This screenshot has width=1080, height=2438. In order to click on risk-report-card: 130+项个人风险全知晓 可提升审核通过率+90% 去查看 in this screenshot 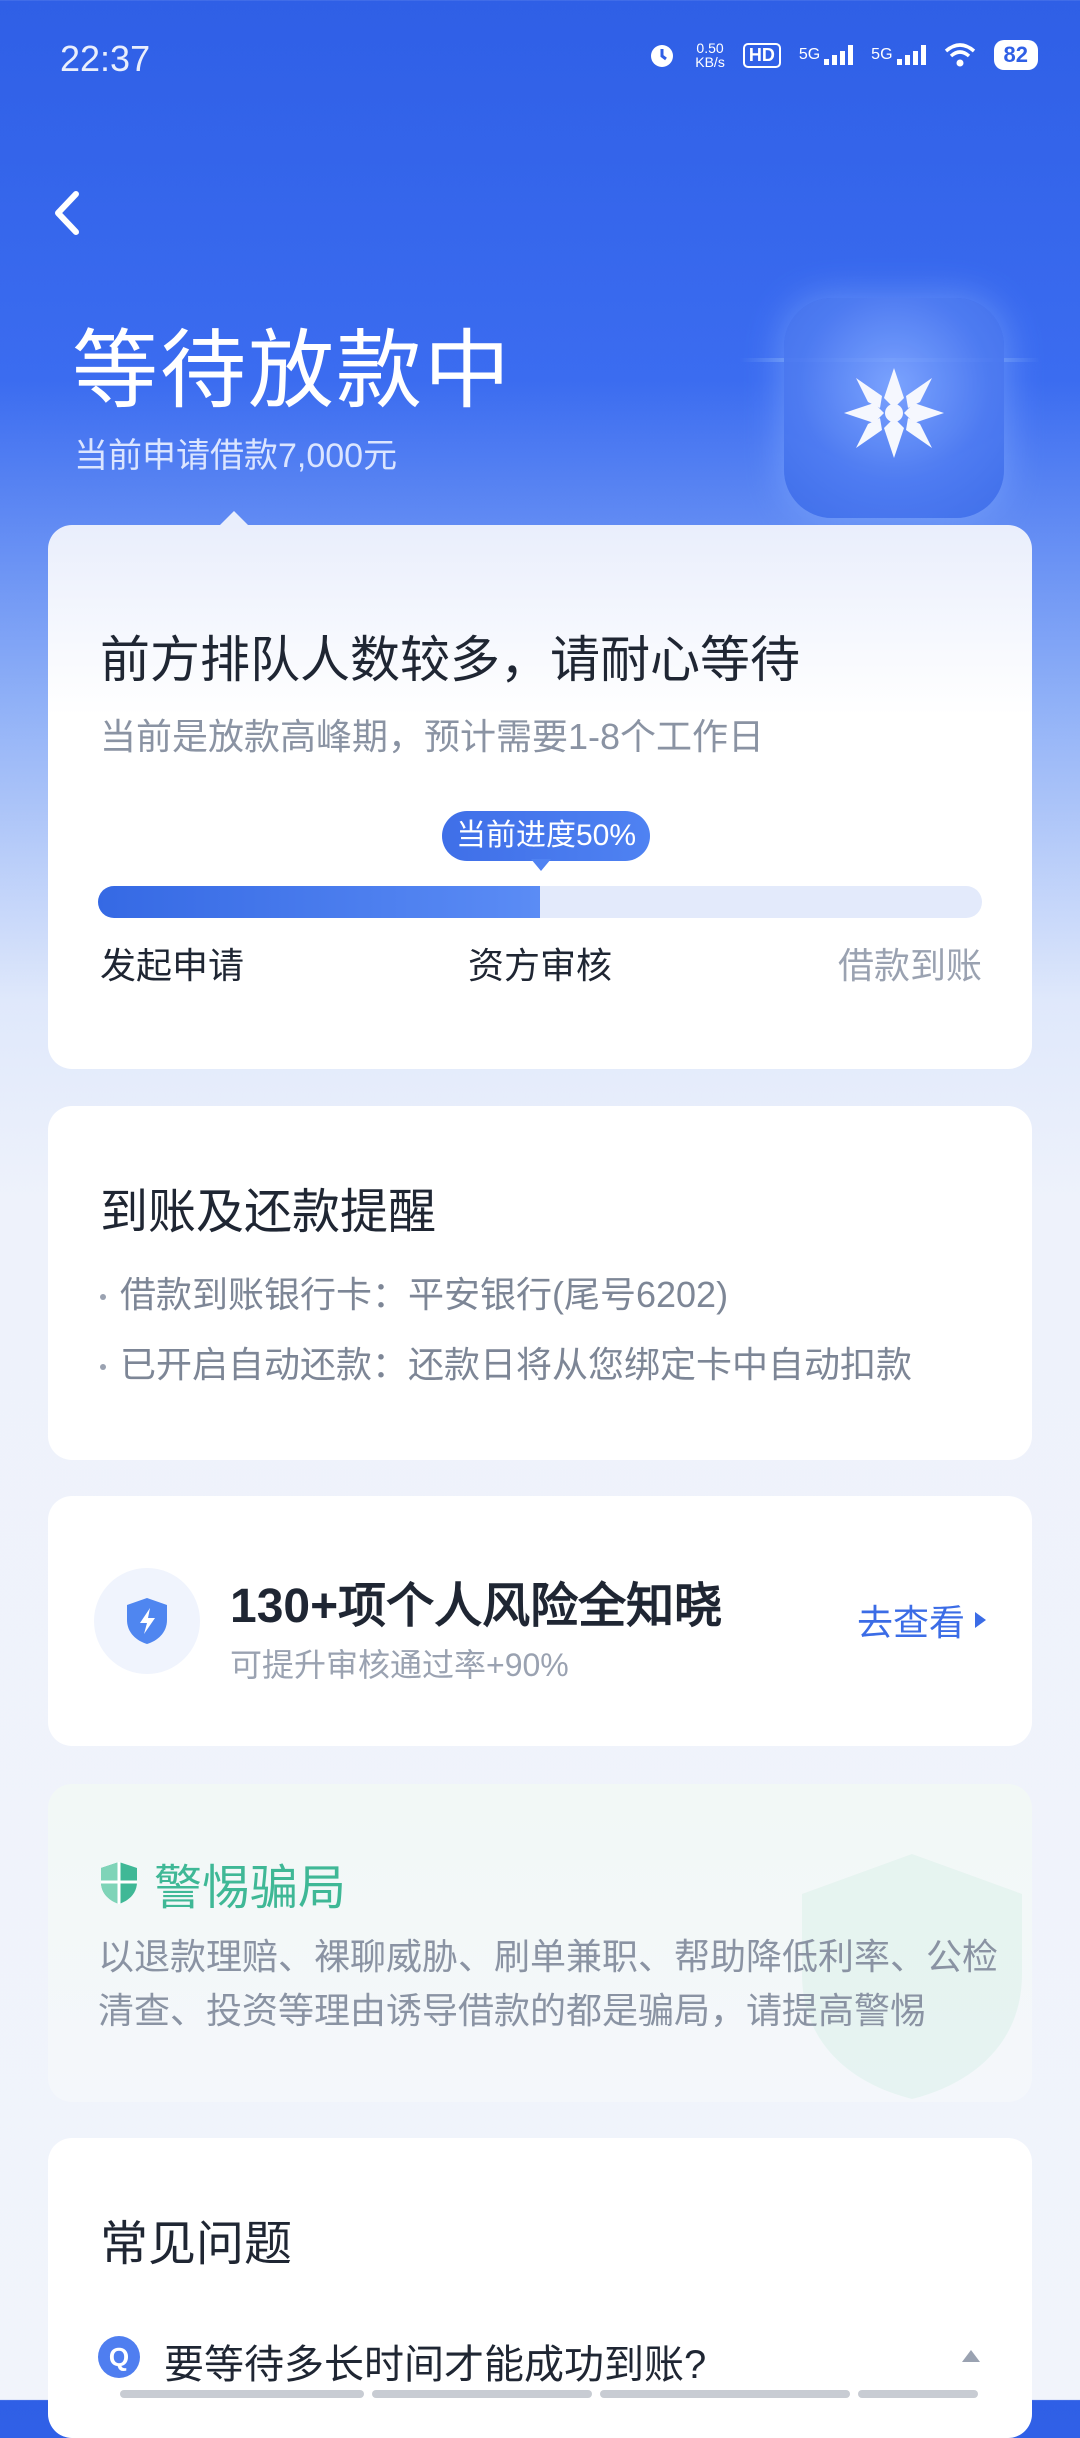, I will do `click(540, 1621)`.